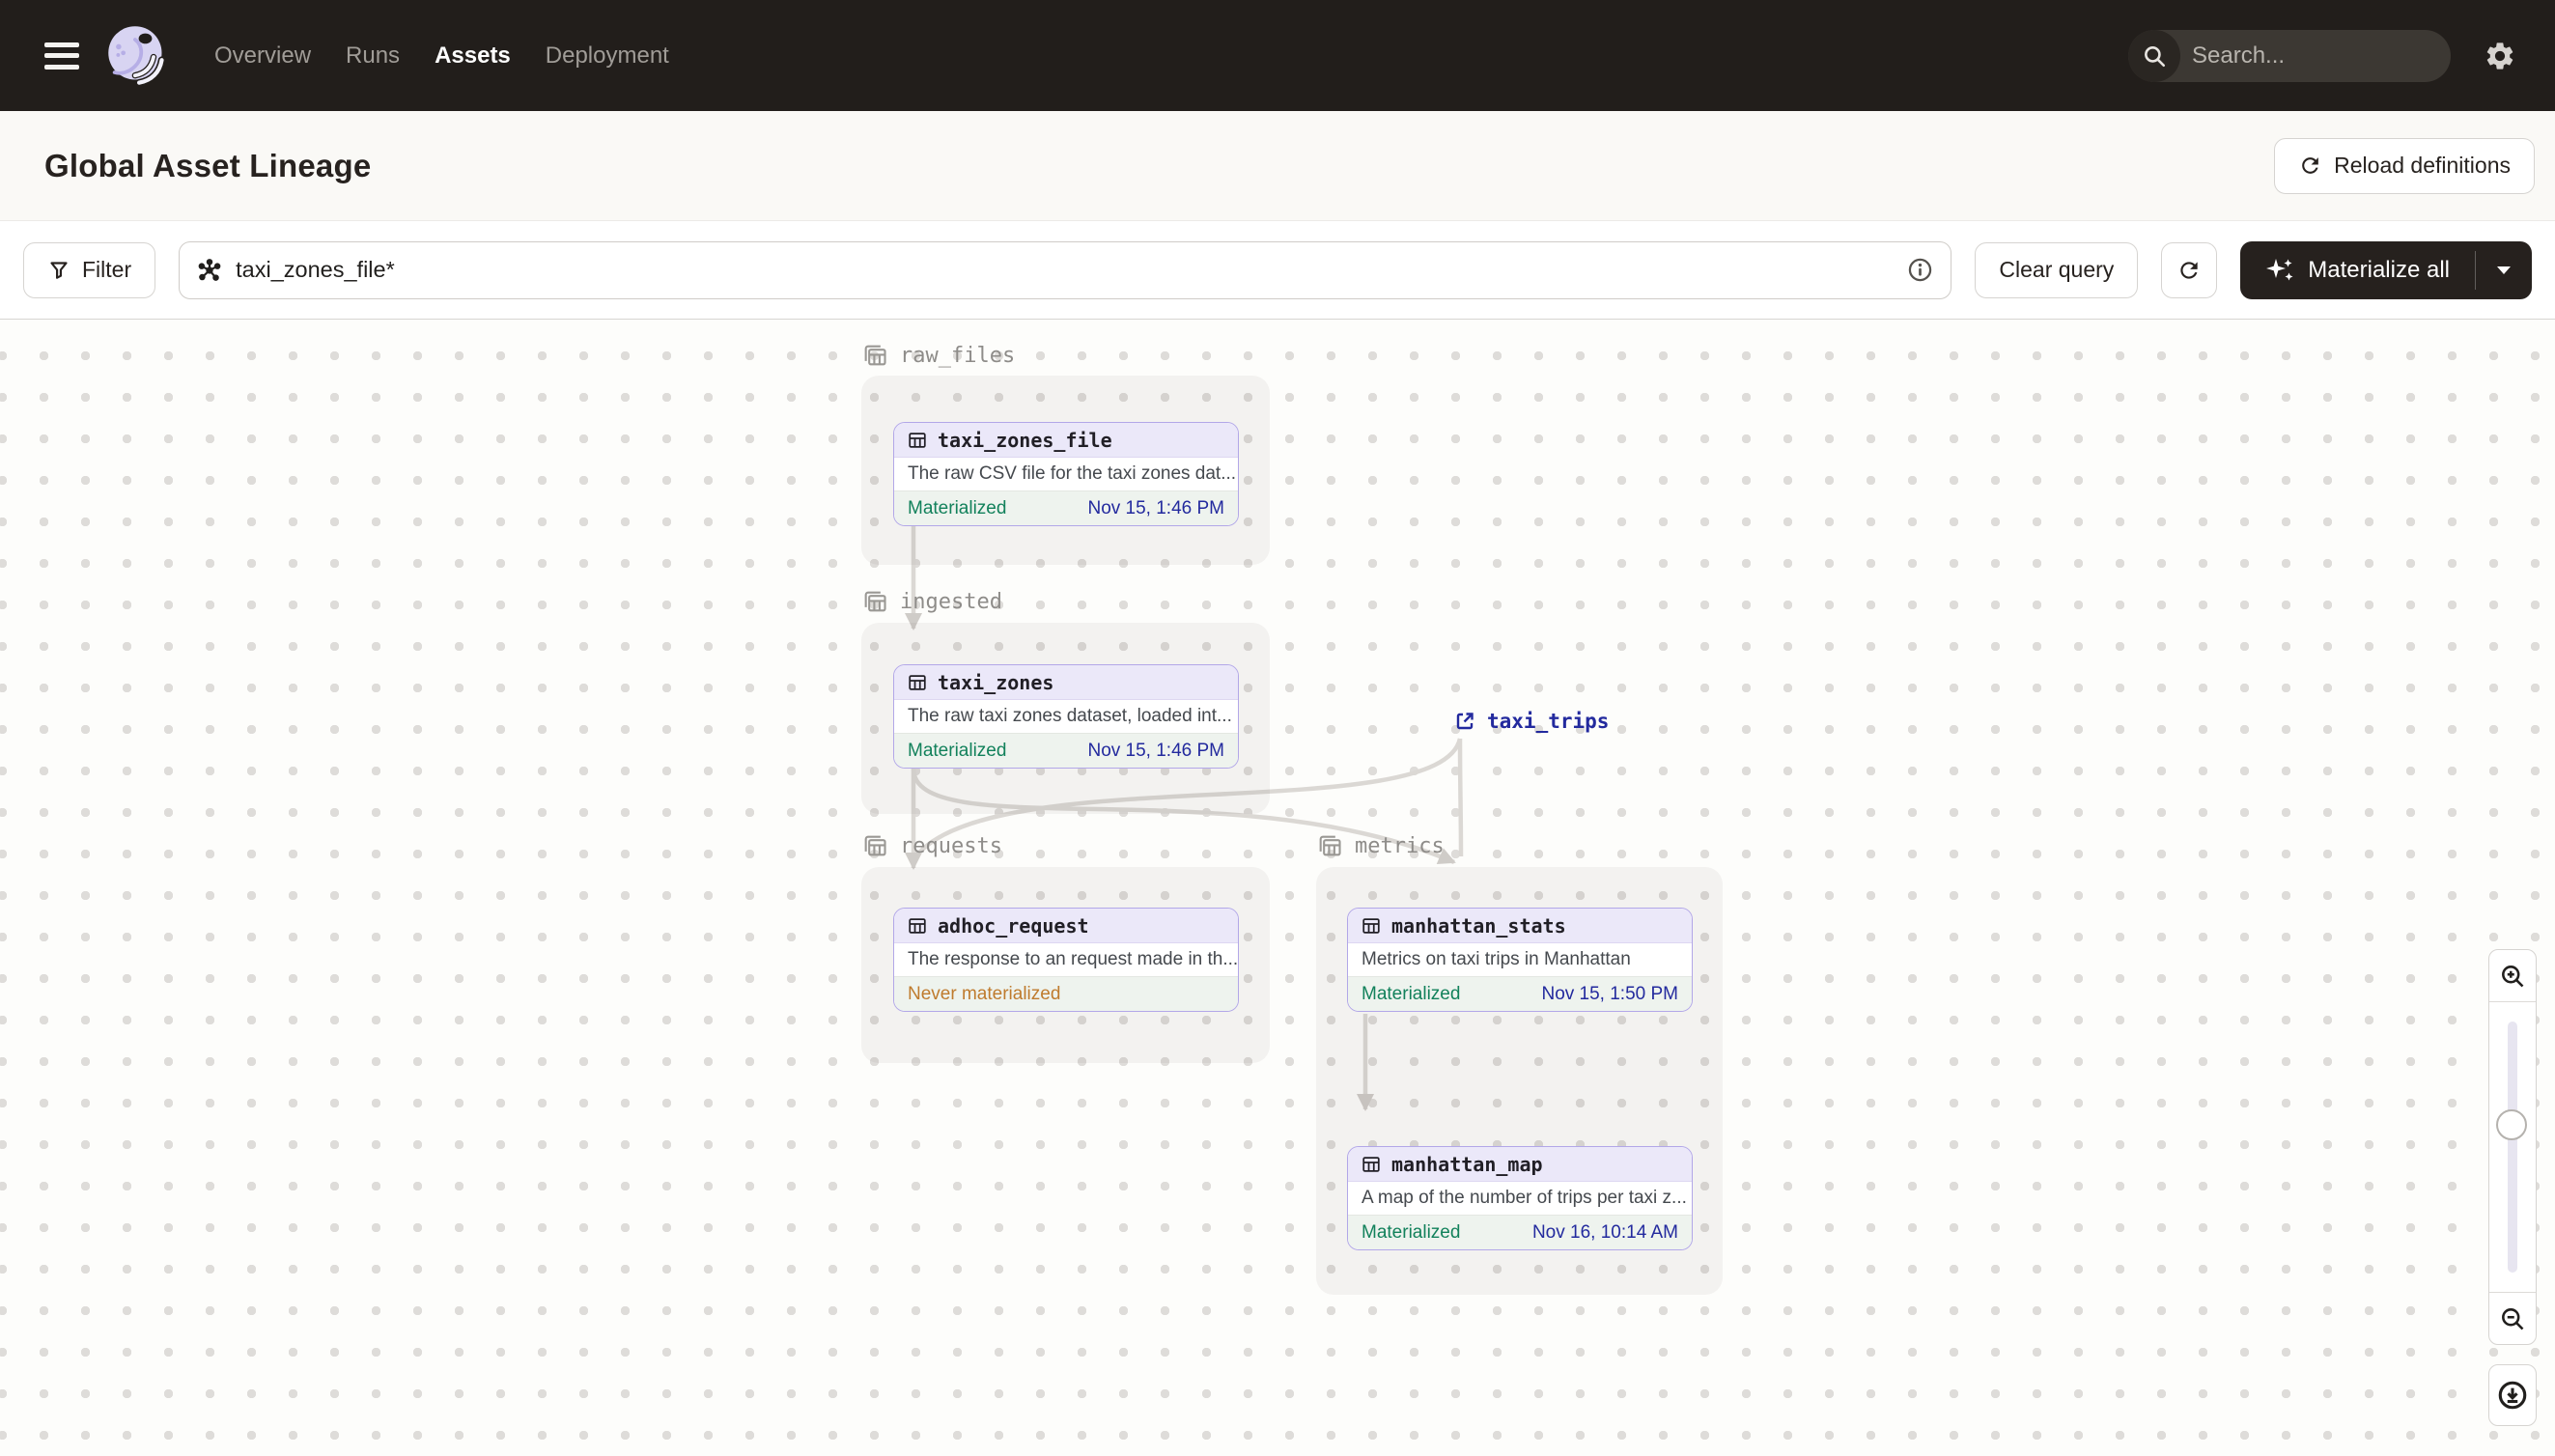 This screenshot has height=1456, width=2555. I want to click on materialization-timestamp: Nov 16, 10:14 AM, so click(1604, 1232).